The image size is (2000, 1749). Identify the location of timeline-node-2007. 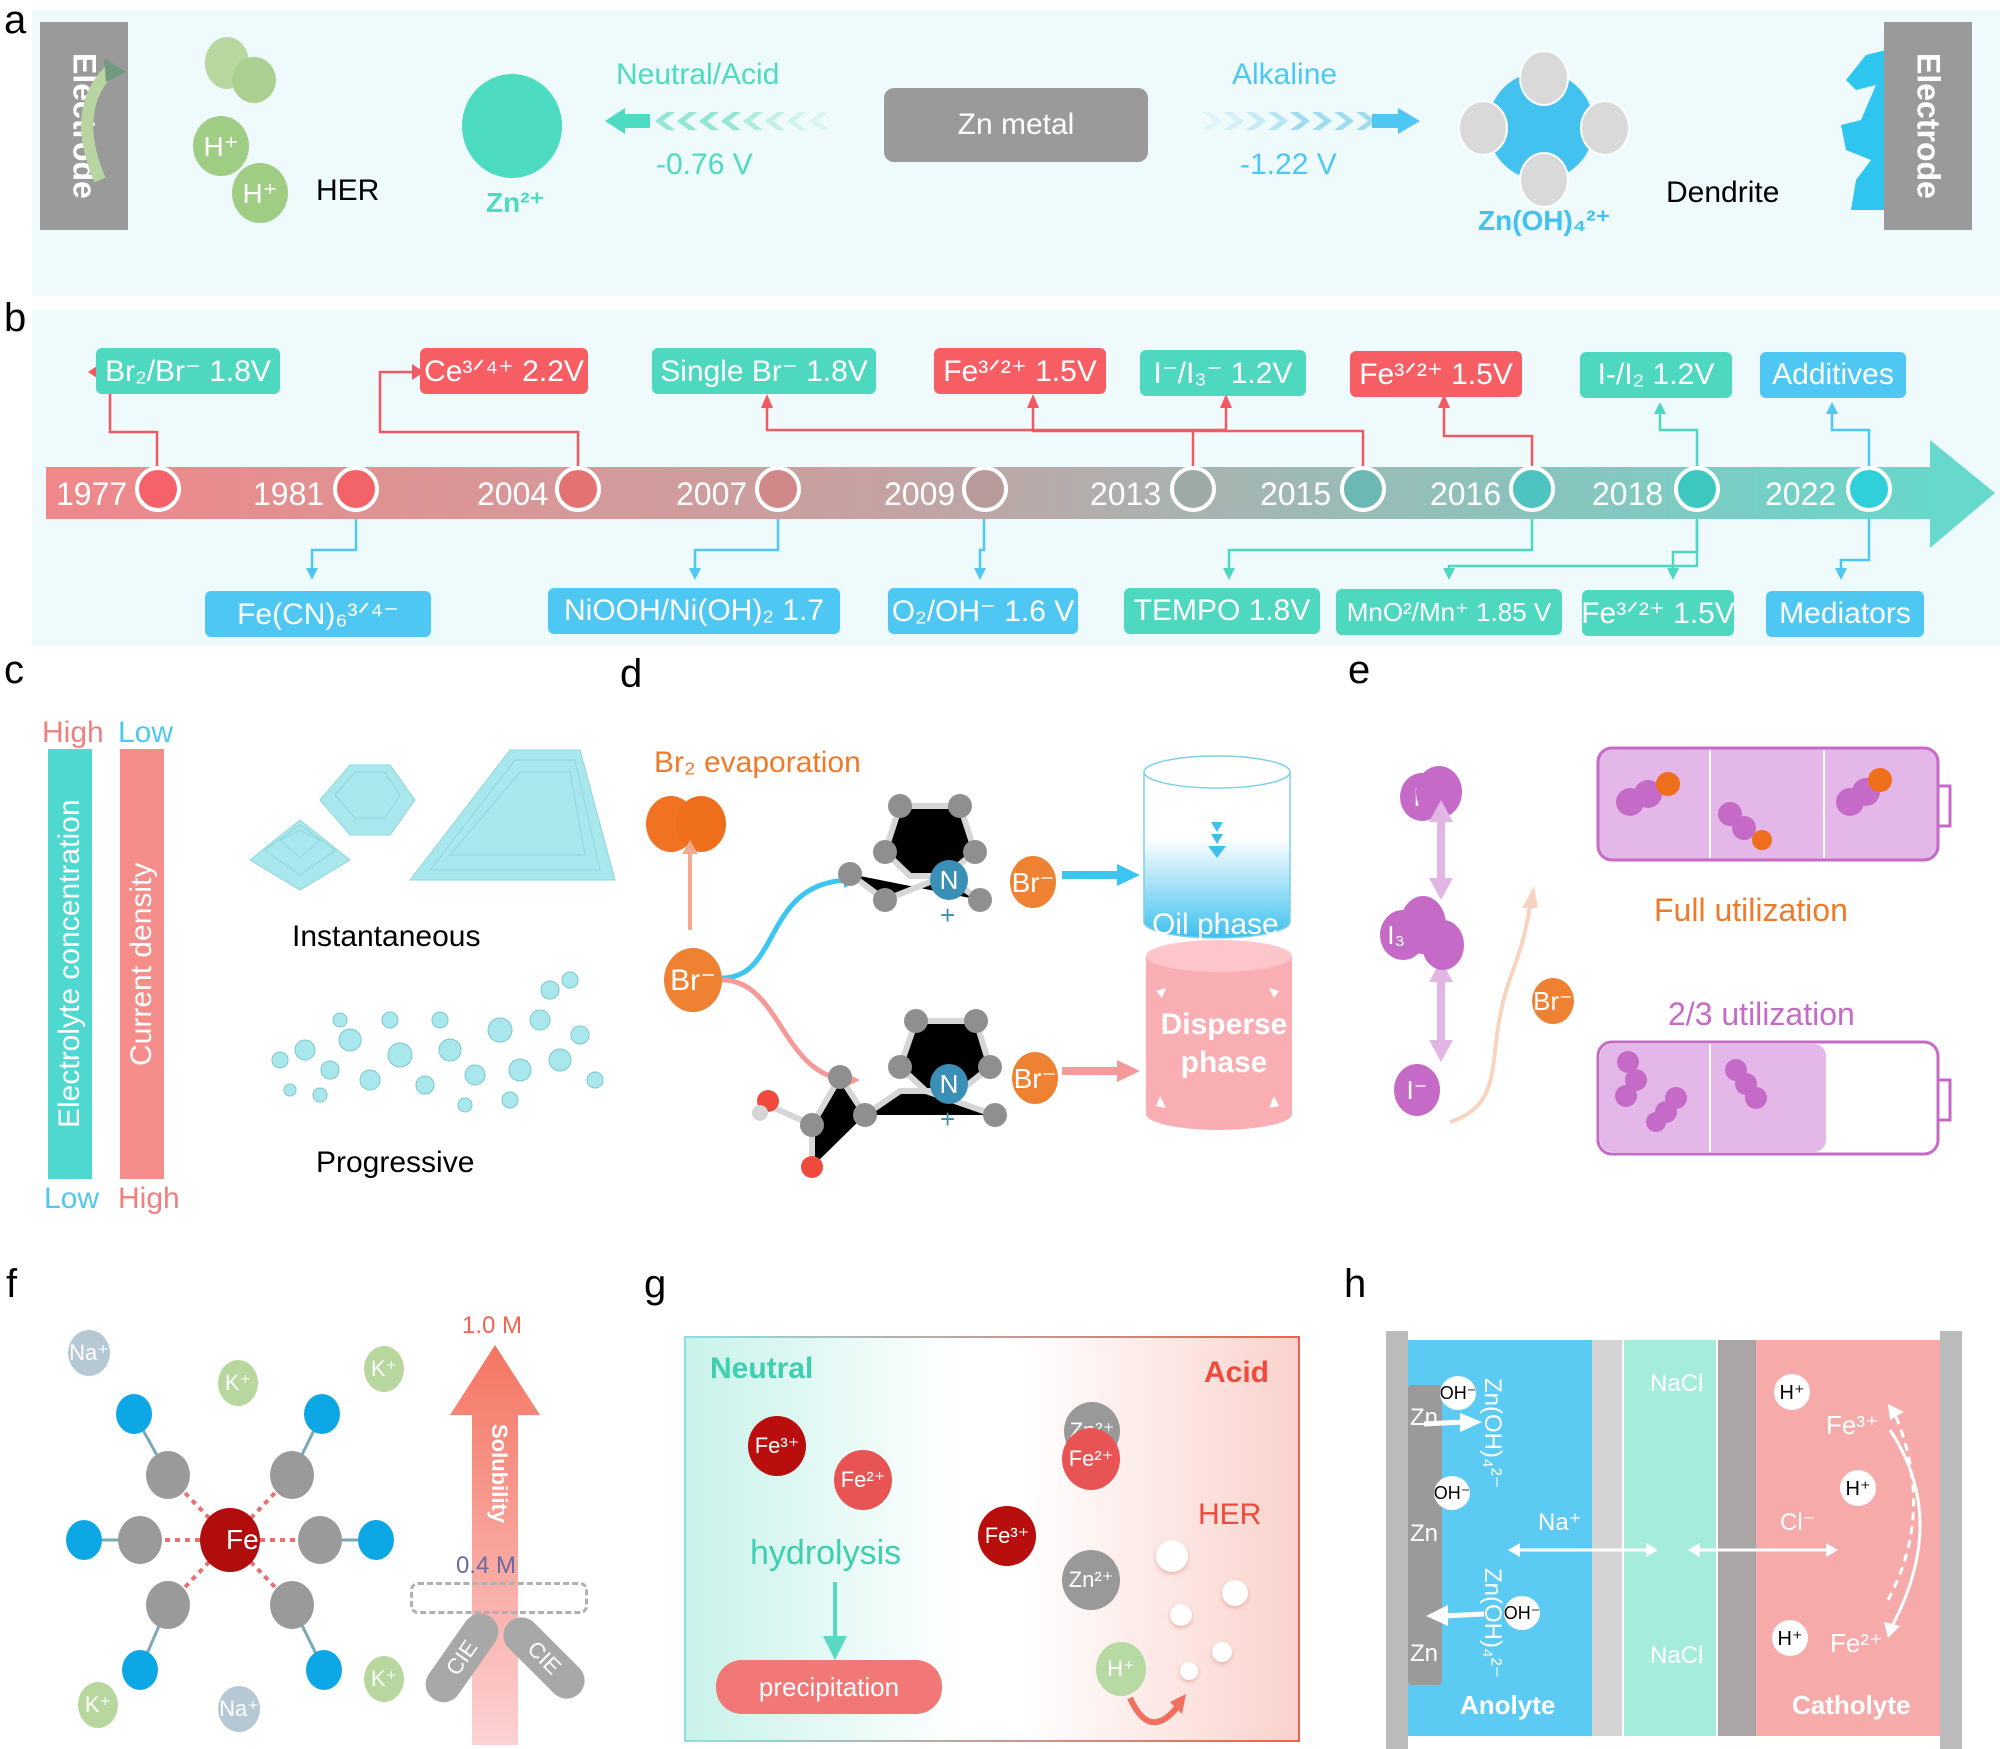
(778, 489).